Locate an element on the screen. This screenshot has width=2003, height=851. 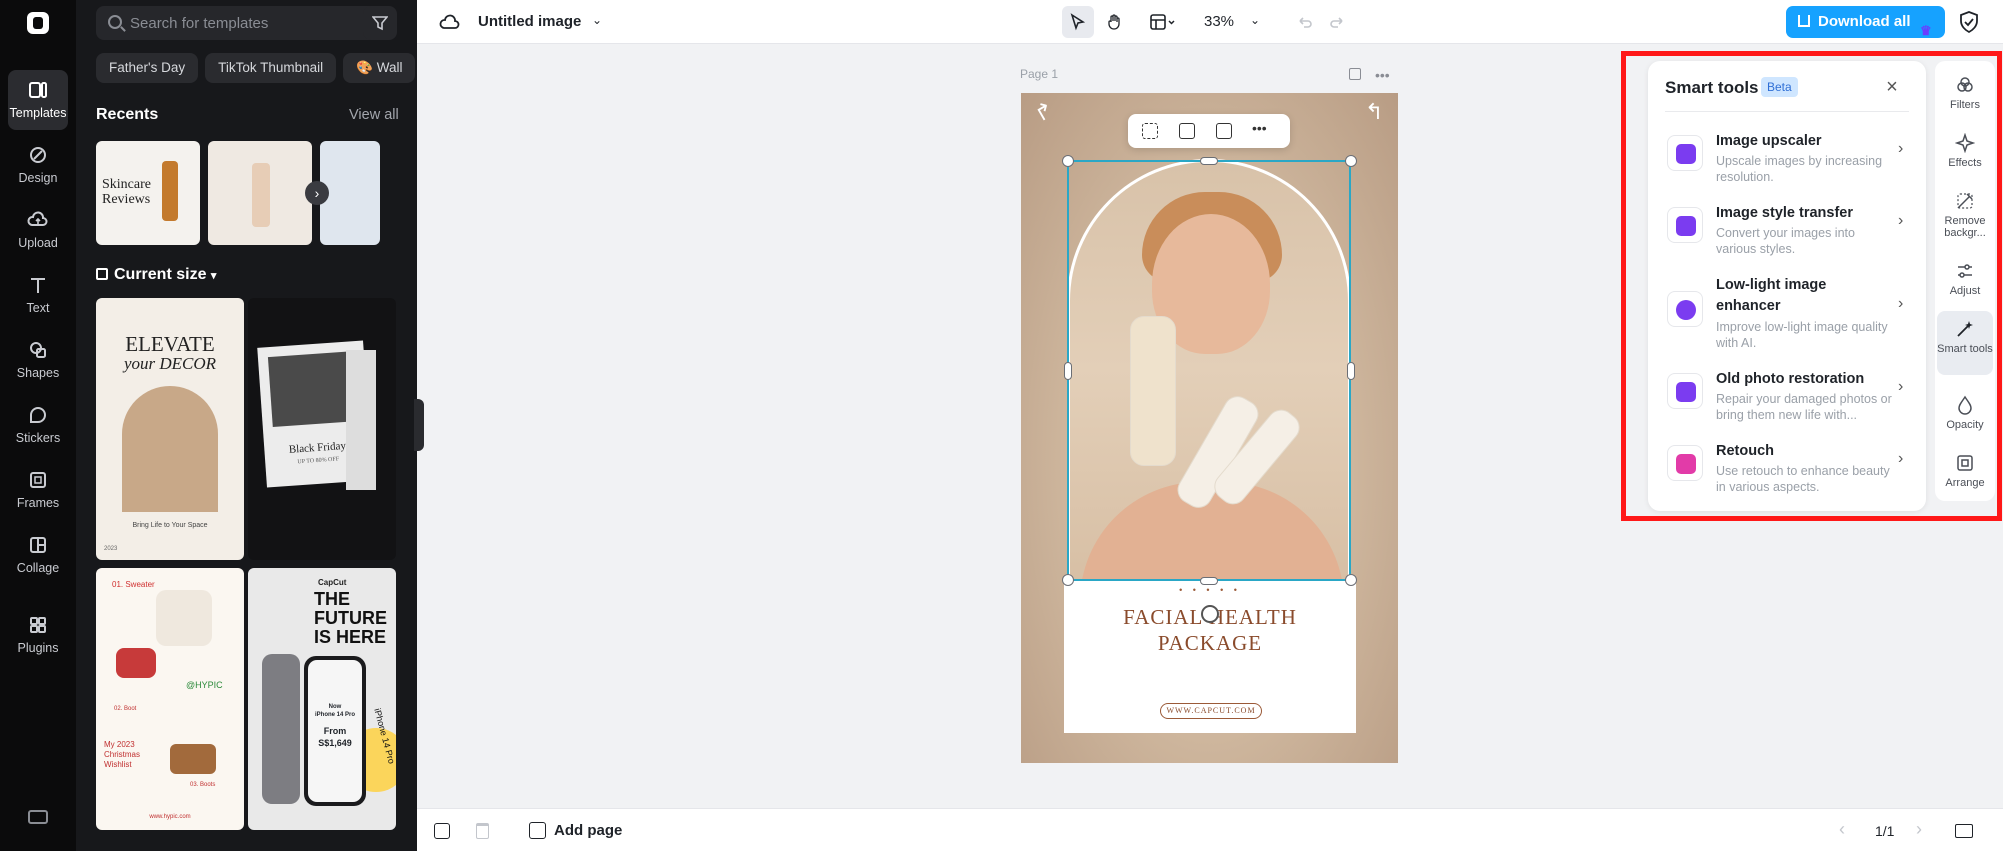
template-line4: Now is located at coordinates (335, 707).